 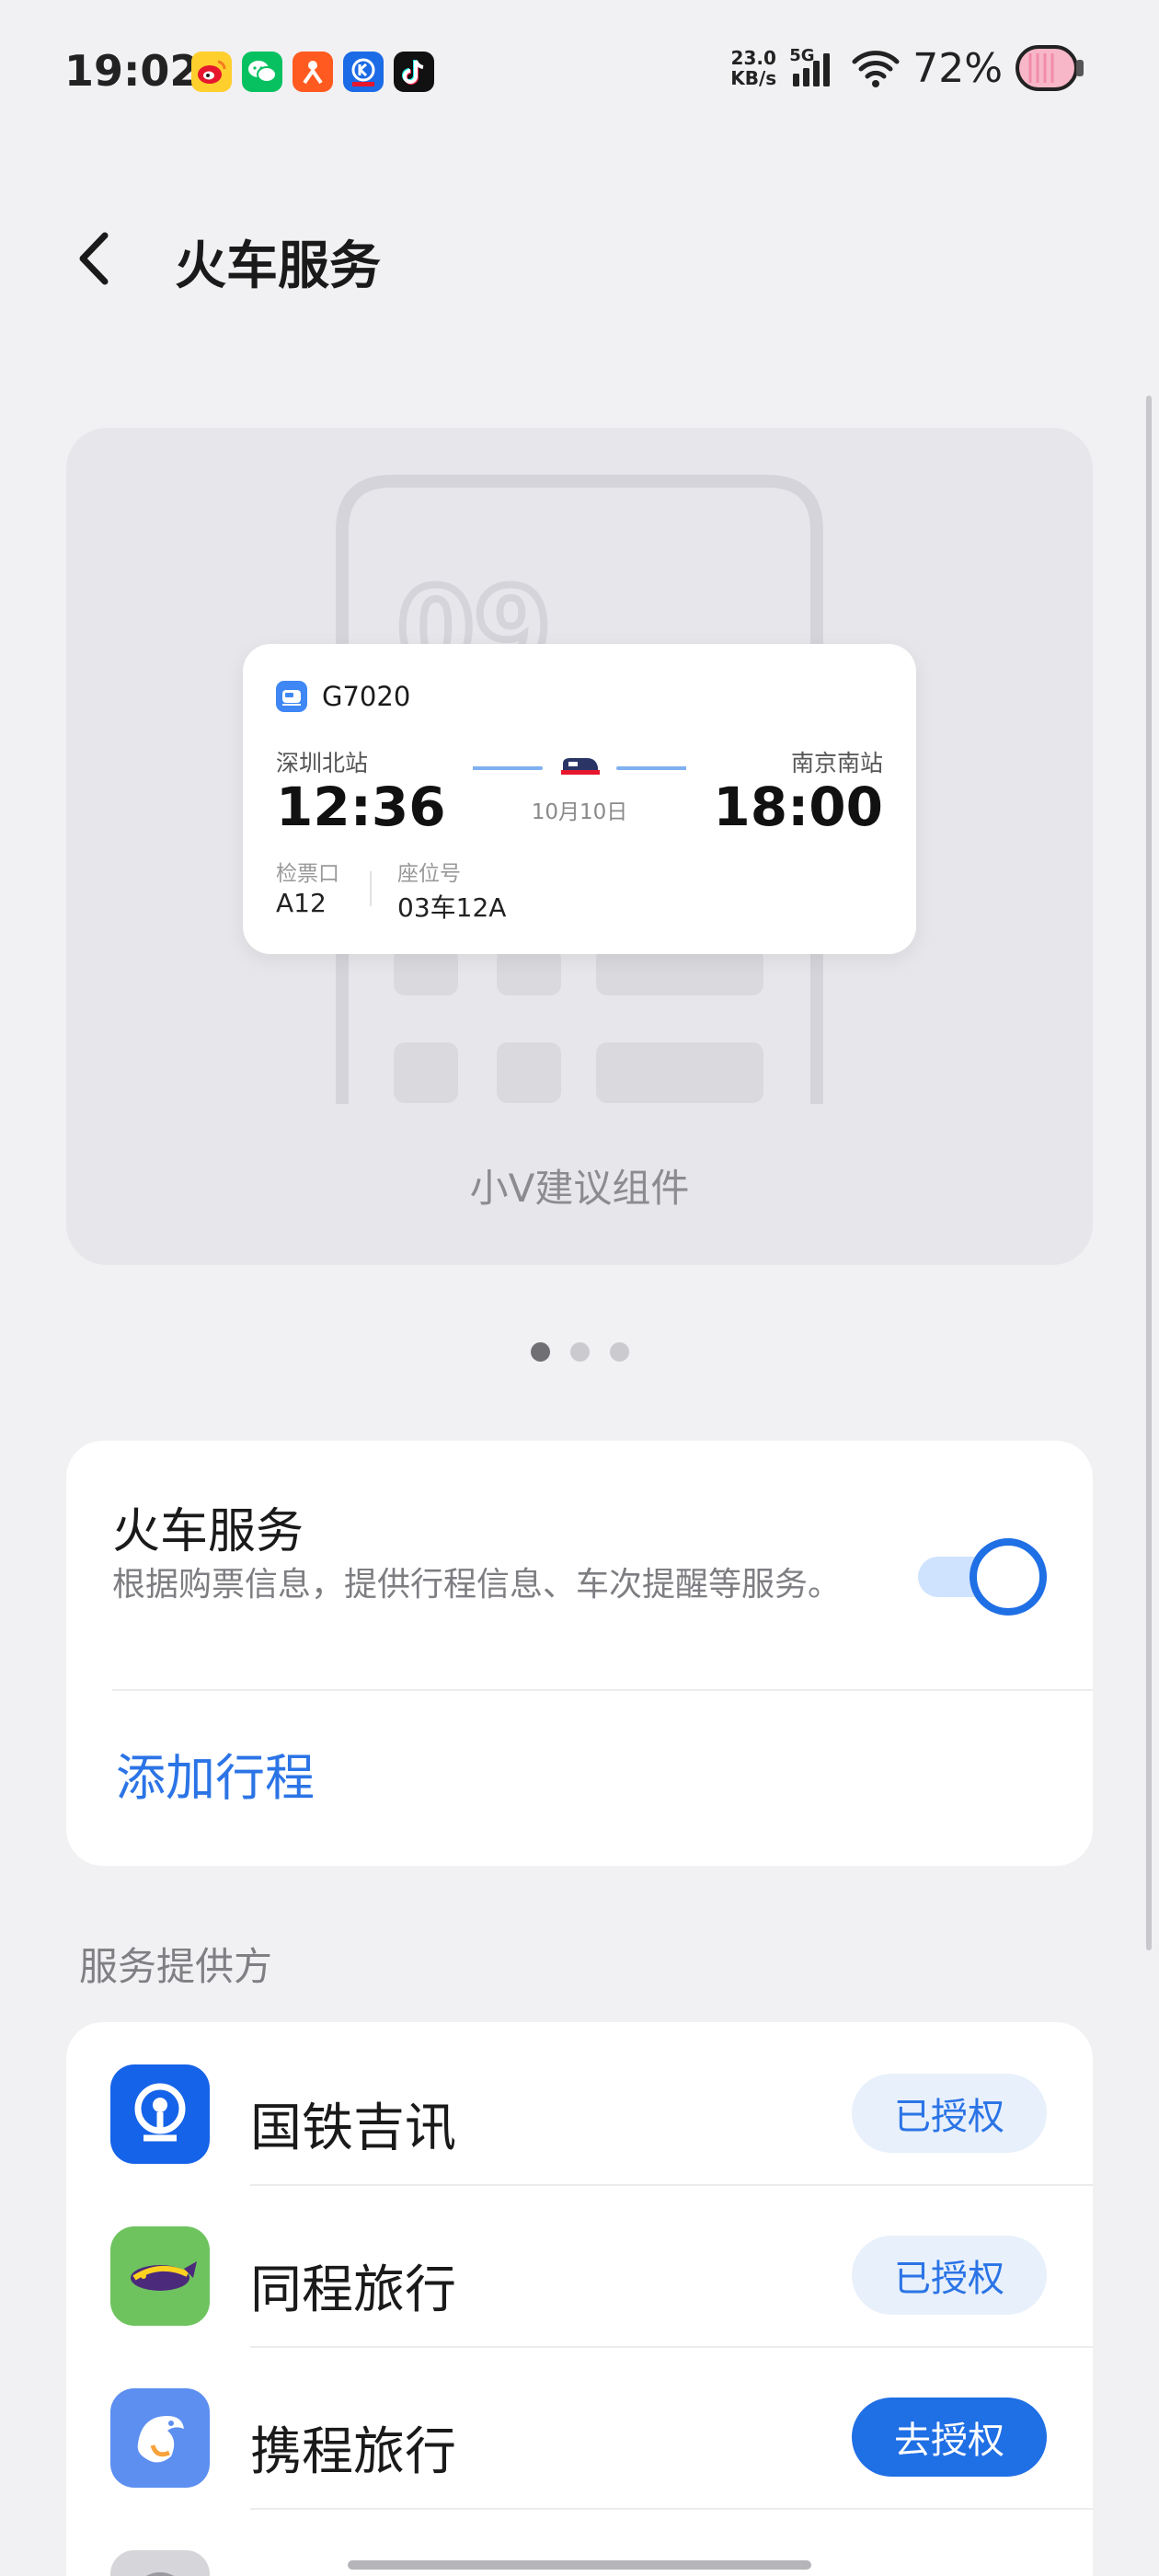 I want to click on provider-row-guotie: 国铁吉讯 已授权, so click(x=579, y=2103).